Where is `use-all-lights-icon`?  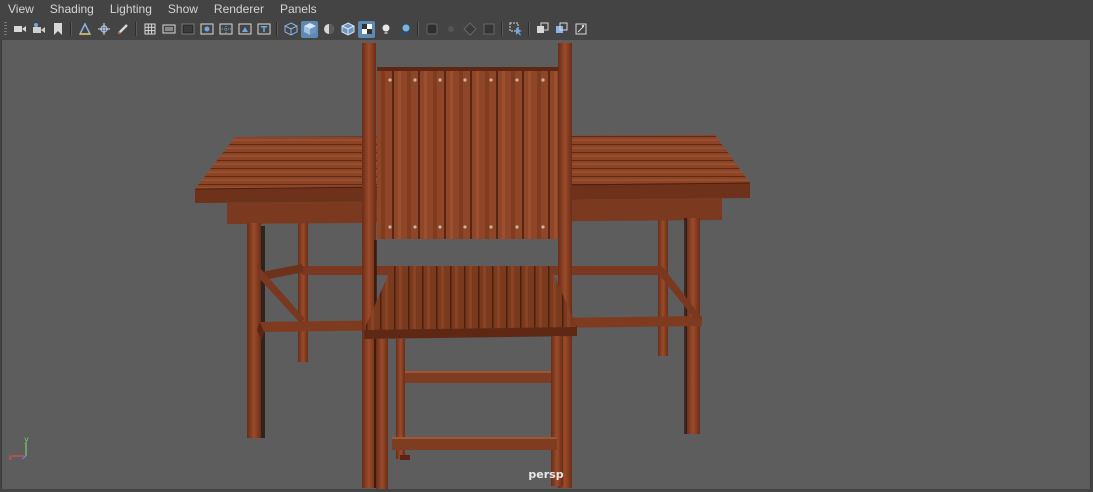 use-all-lights-icon is located at coordinates (385, 29).